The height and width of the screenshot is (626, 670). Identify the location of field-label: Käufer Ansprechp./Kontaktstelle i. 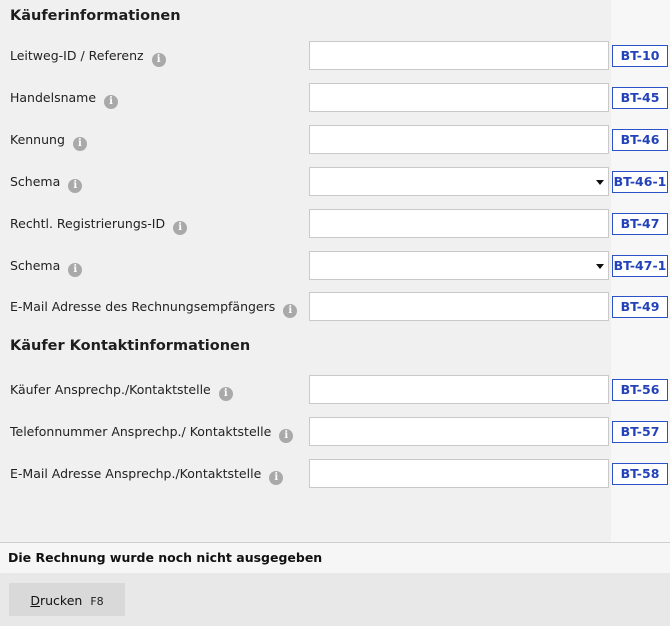
(121, 390).